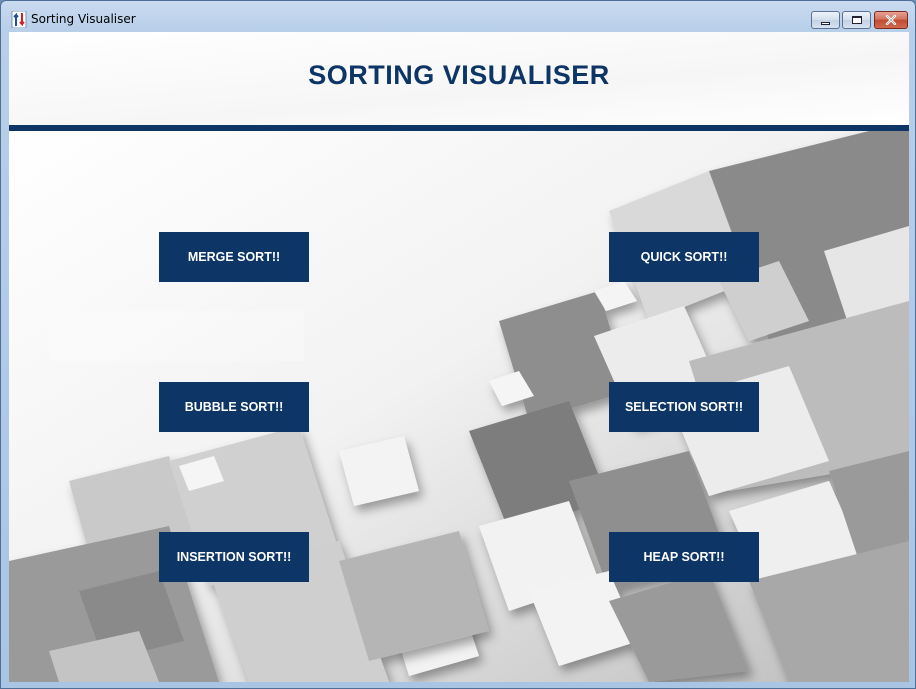 This screenshot has width=916, height=689. What do you see at coordinates (825, 23) in the screenshot?
I see `minimize-icon` at bounding box center [825, 23].